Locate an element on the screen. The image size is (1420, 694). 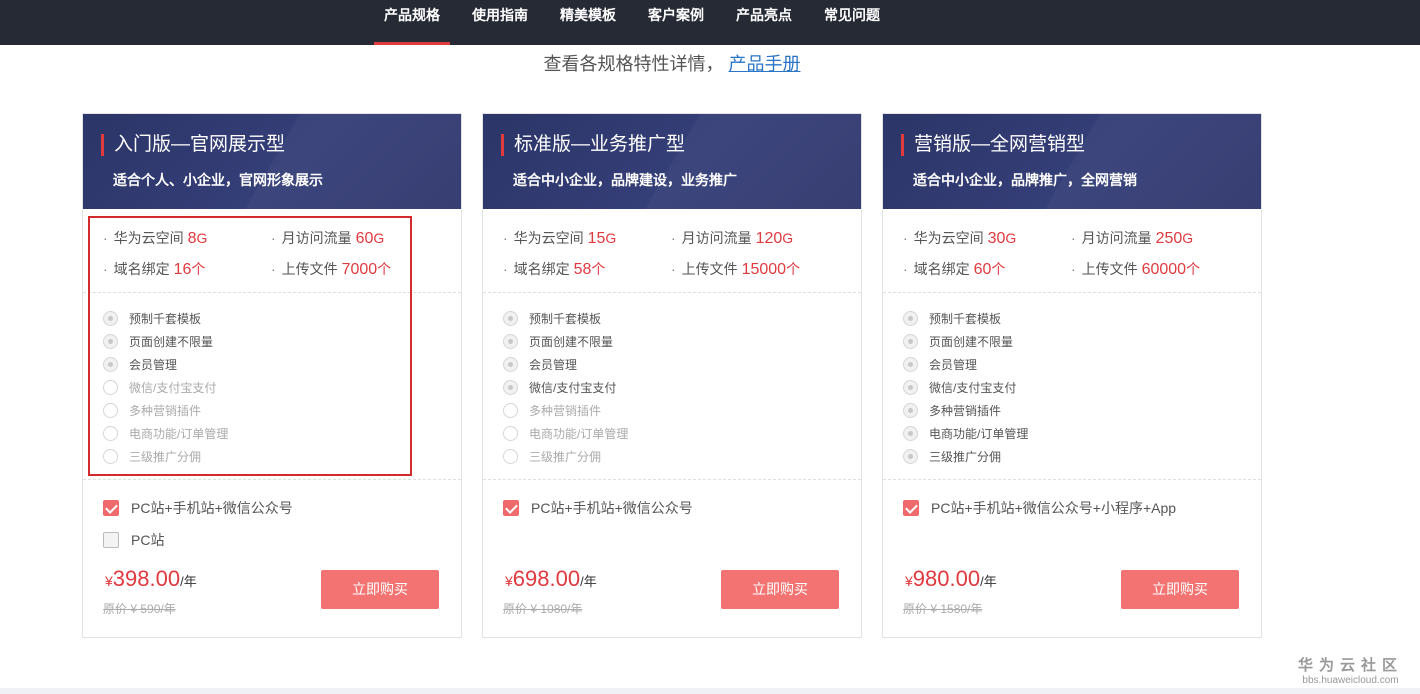
top-nav-bar: 产品规格 使用指南 精美模板 客户案例 产品亮点 常见问题 is located at coordinates (710, 22).